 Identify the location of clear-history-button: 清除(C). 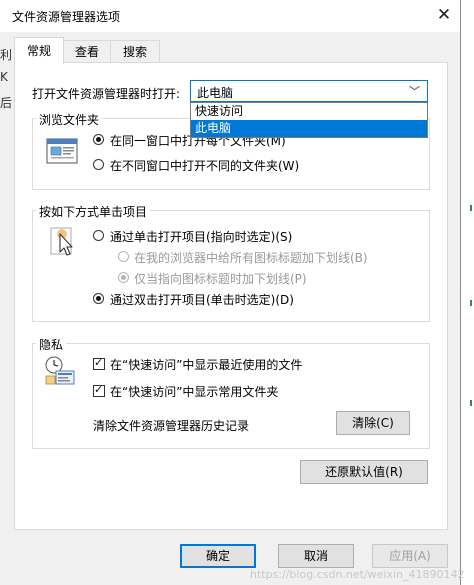
(373, 423).